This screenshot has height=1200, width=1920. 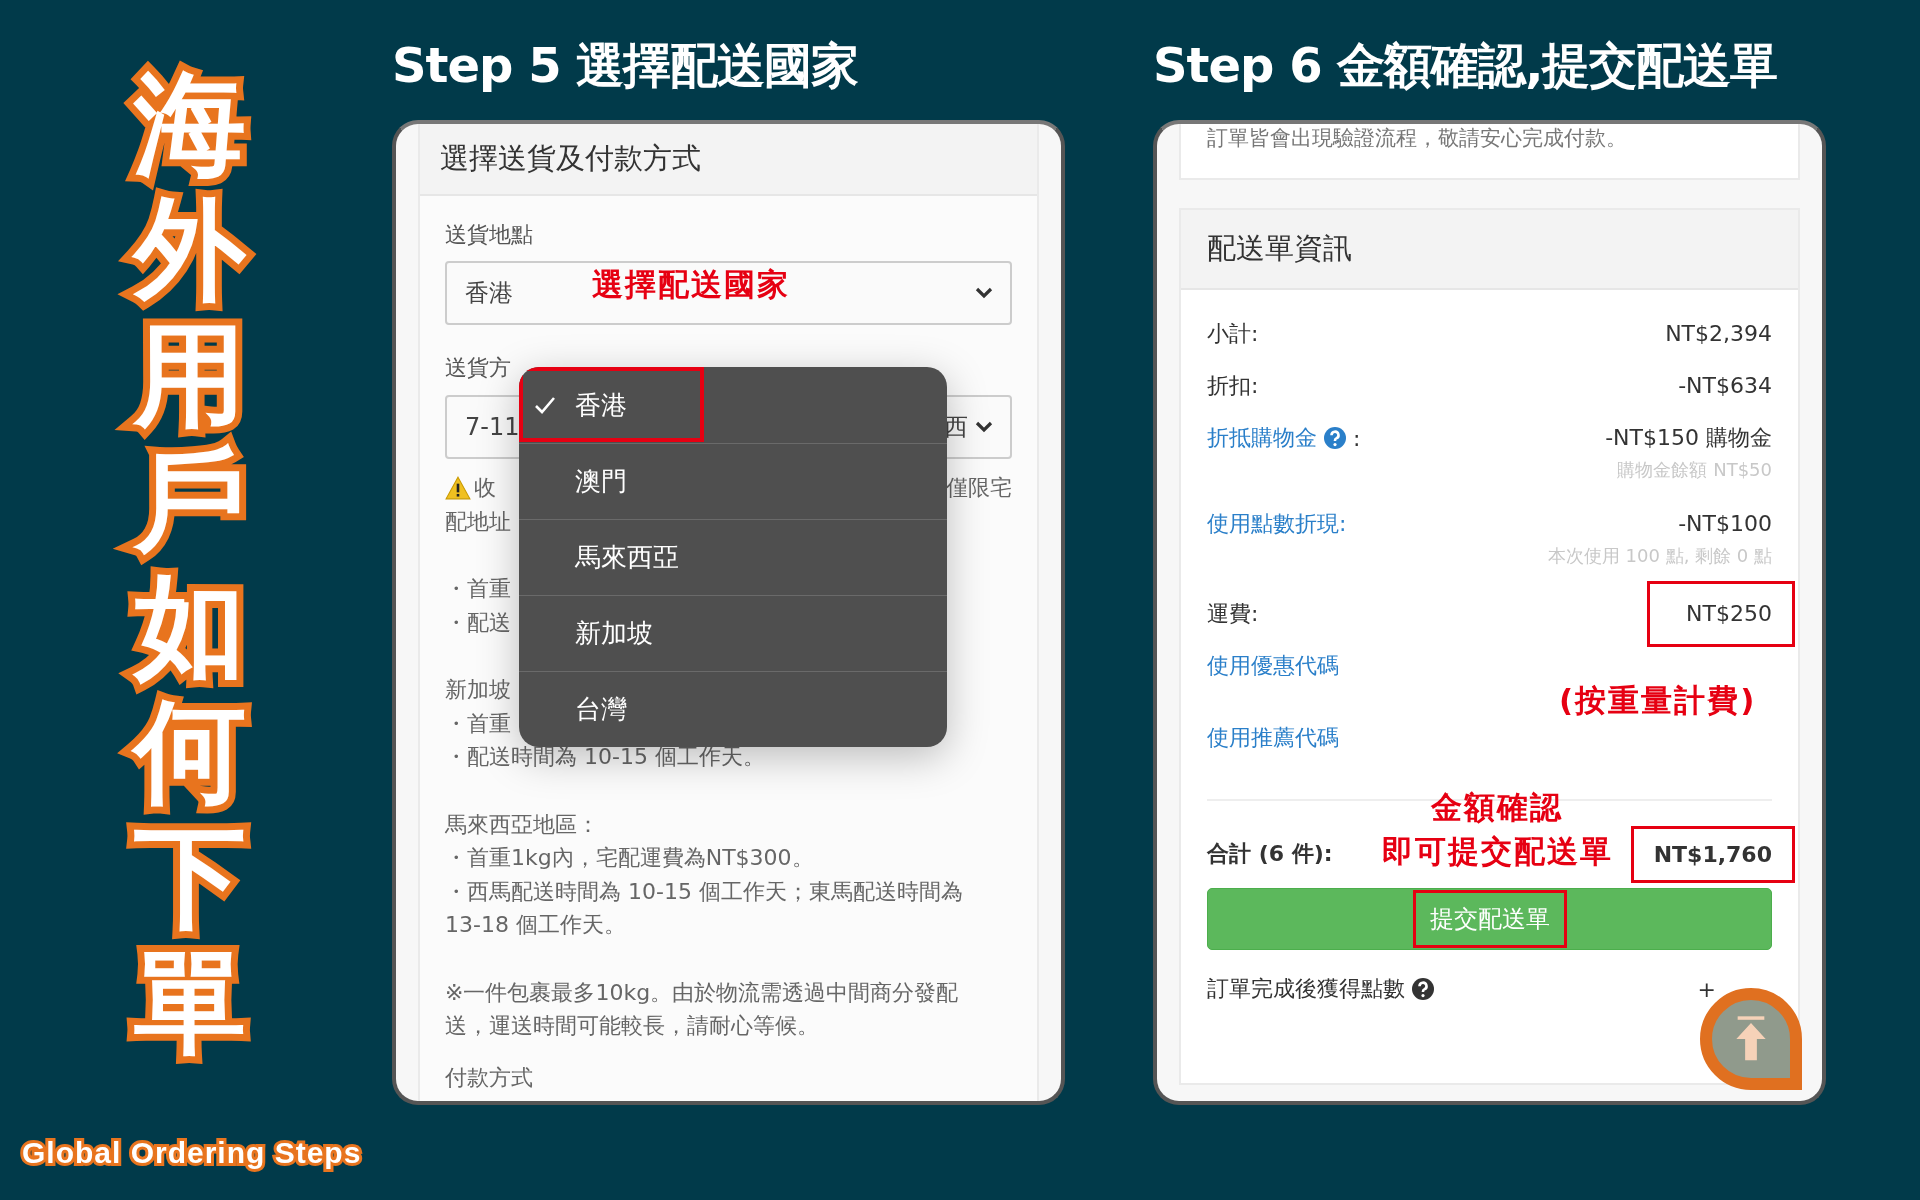 What do you see at coordinates (478, 622) in the screenshot?
I see `note-text: ・配送` at bounding box center [478, 622].